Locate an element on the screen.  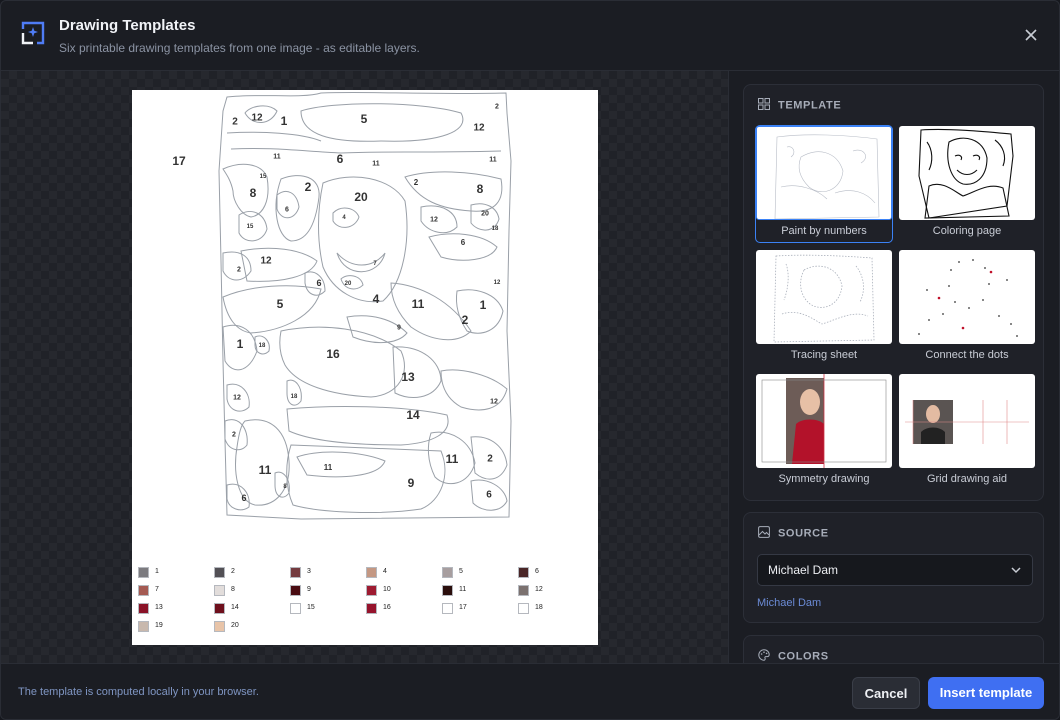
swatch-number: 11 is located at coordinates (463, 589).